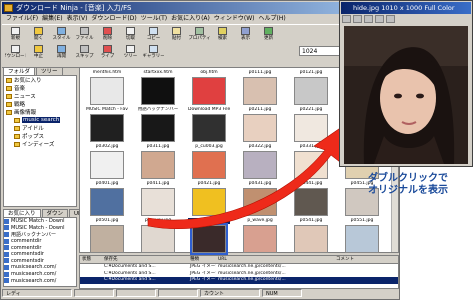 Image resolution: width=473 pixels, height=303 pixels. I want to click on thumbnail-caption: p0541.jpg, so click(311, 220).